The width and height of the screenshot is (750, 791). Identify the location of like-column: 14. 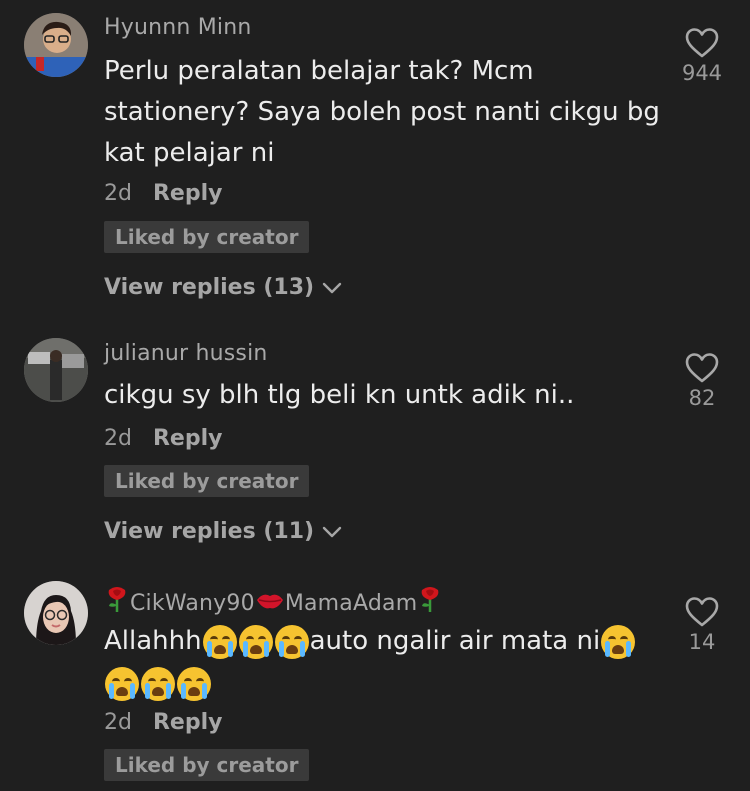
(702, 625).